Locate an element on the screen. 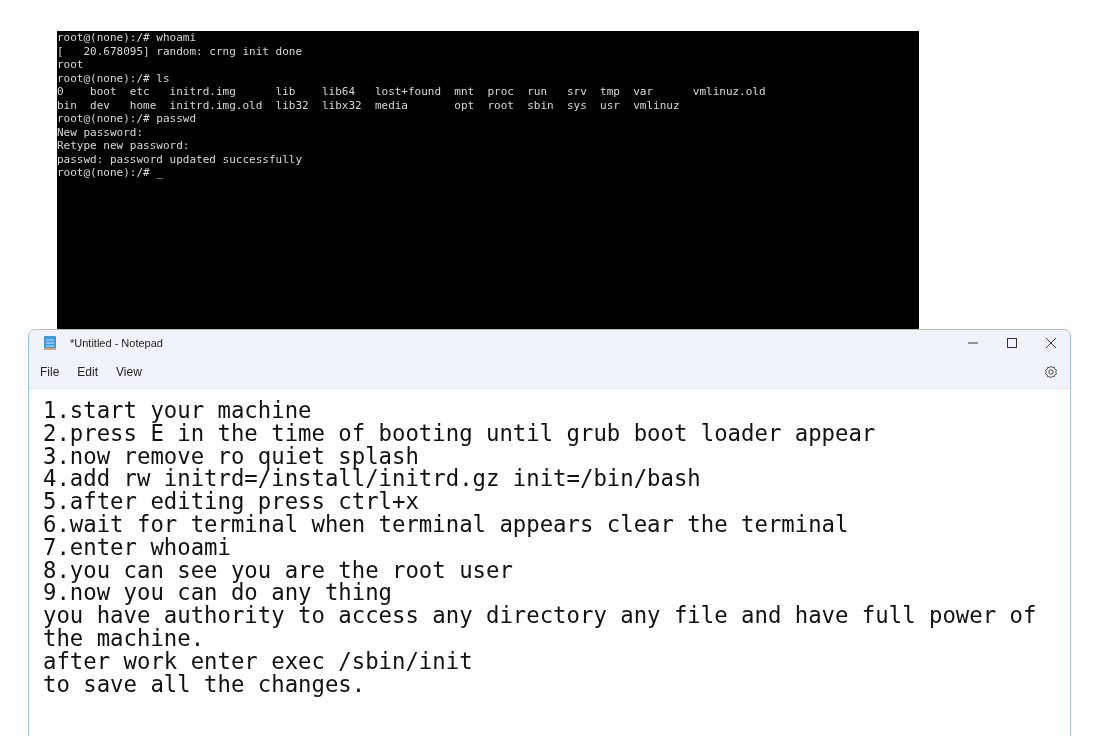  terminal-line: root@(none):/# _ is located at coordinates (110, 173).